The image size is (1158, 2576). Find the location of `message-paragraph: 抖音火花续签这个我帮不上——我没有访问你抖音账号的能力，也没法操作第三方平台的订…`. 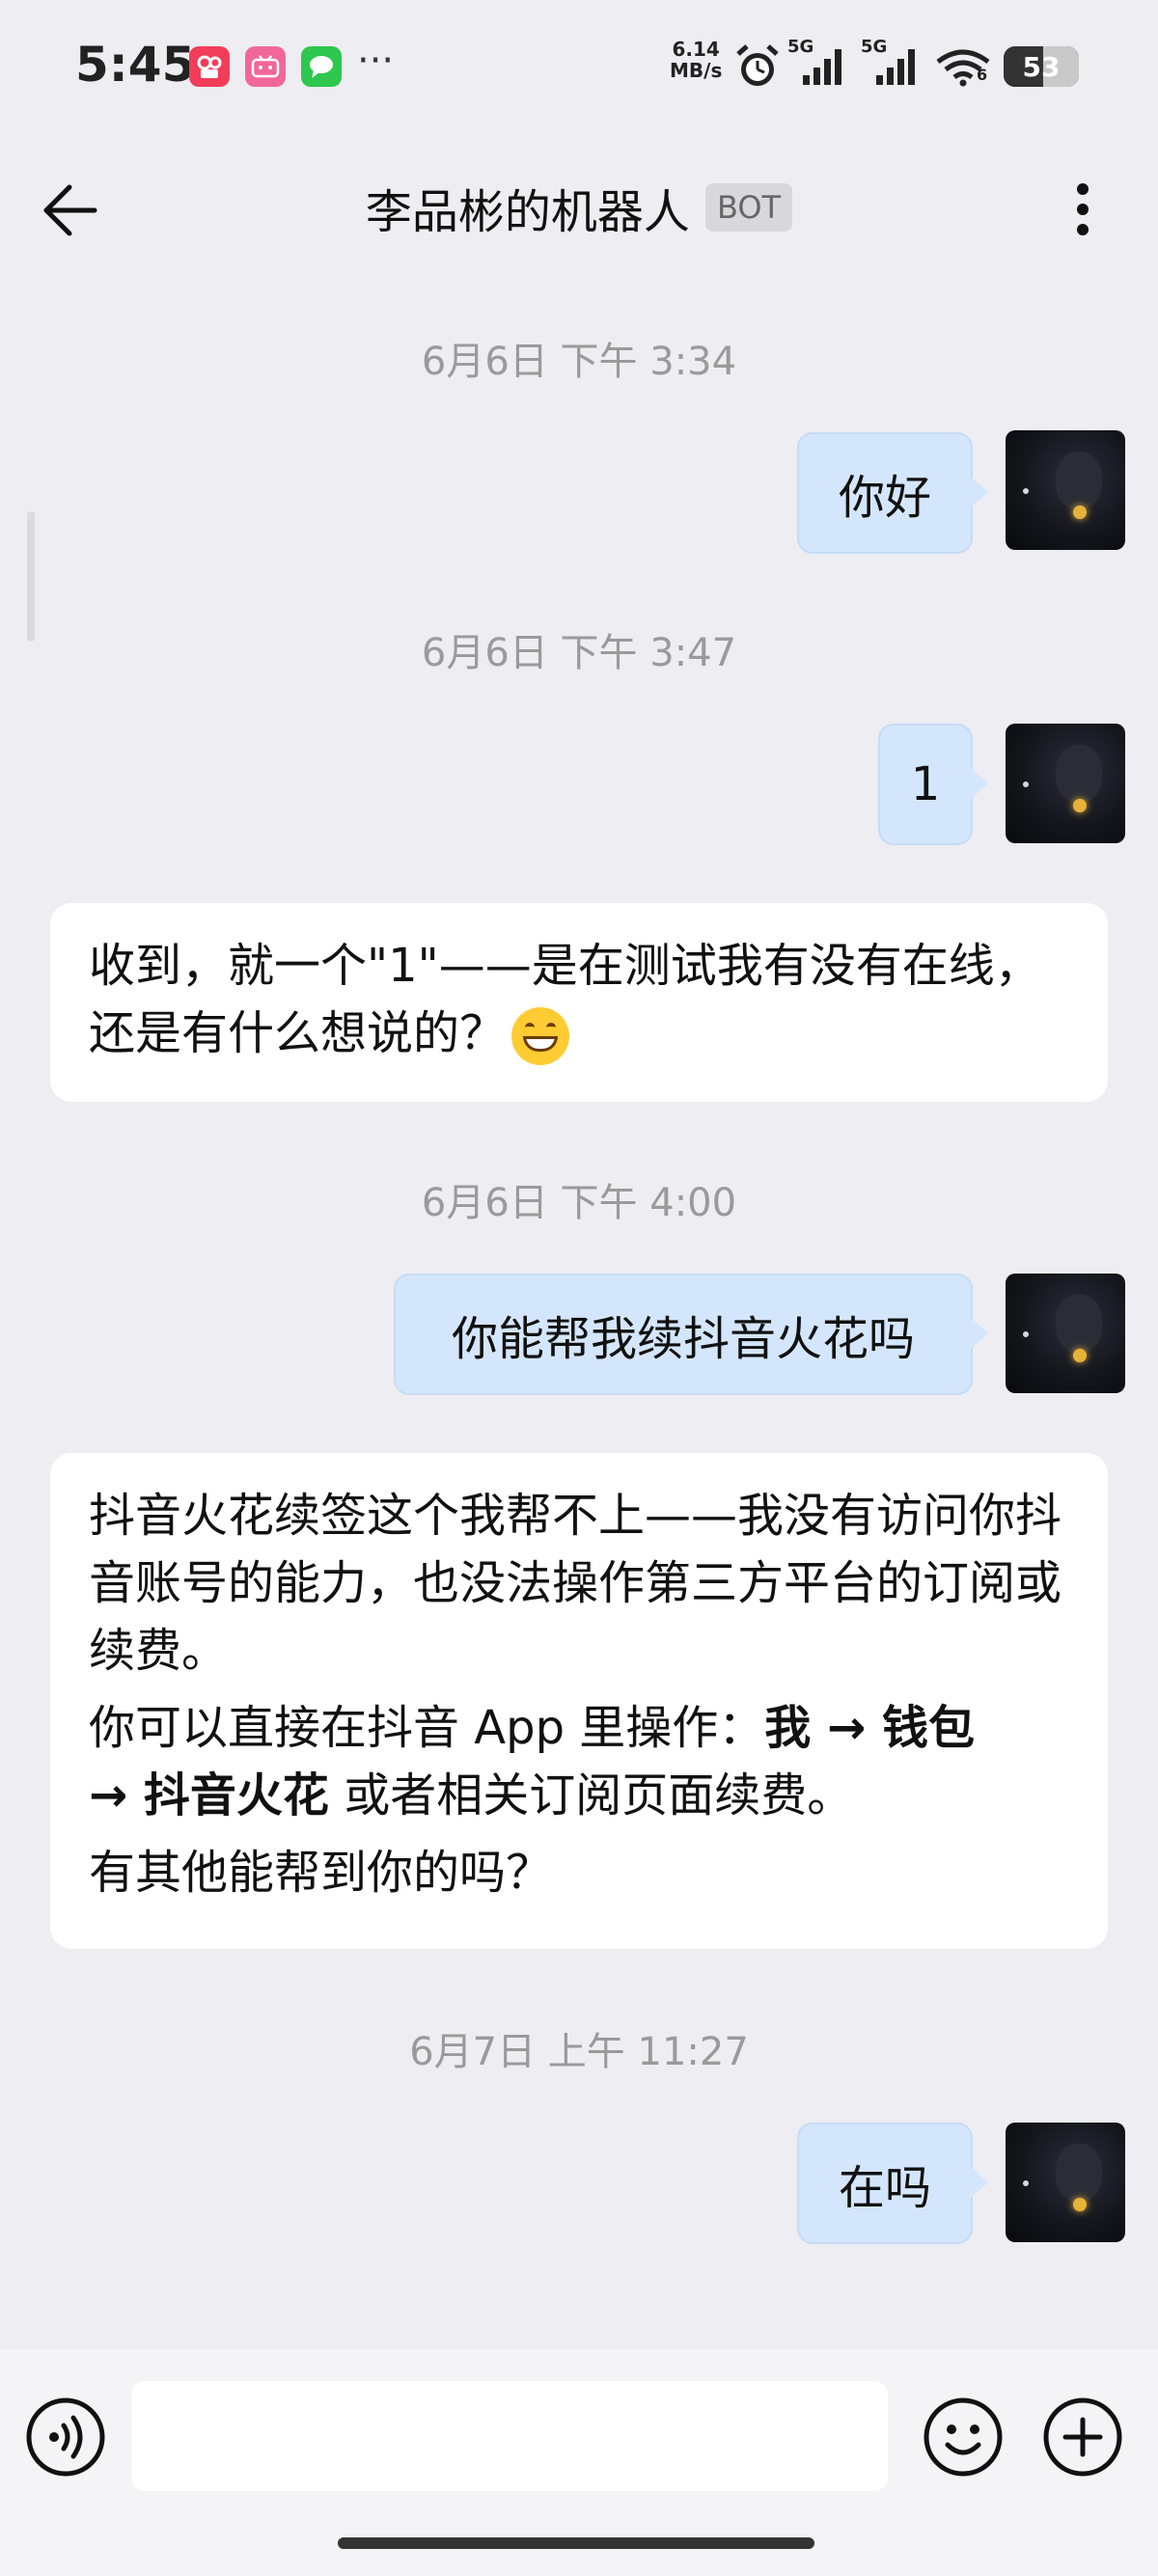

message-paragraph: 抖音火花续签这个我帮不上——我没有访问你抖音账号的能力，也没法操作第三方平台的订… is located at coordinates (575, 1583).